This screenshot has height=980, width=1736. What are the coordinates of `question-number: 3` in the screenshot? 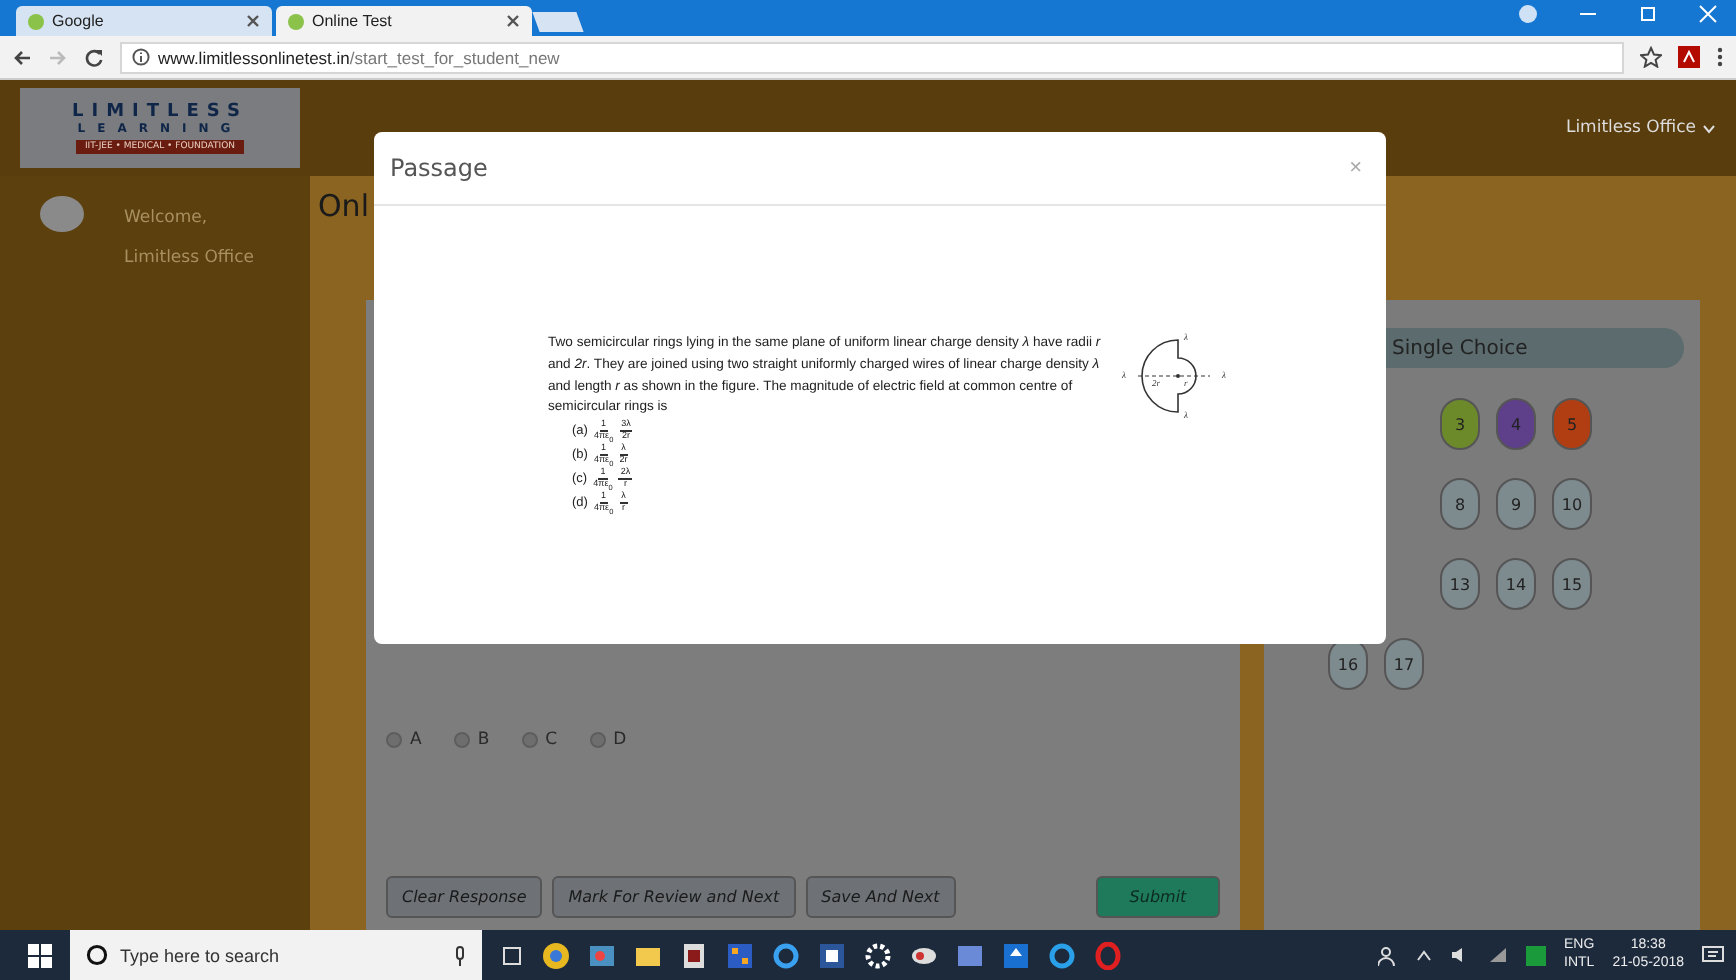 It's located at (1460, 424).